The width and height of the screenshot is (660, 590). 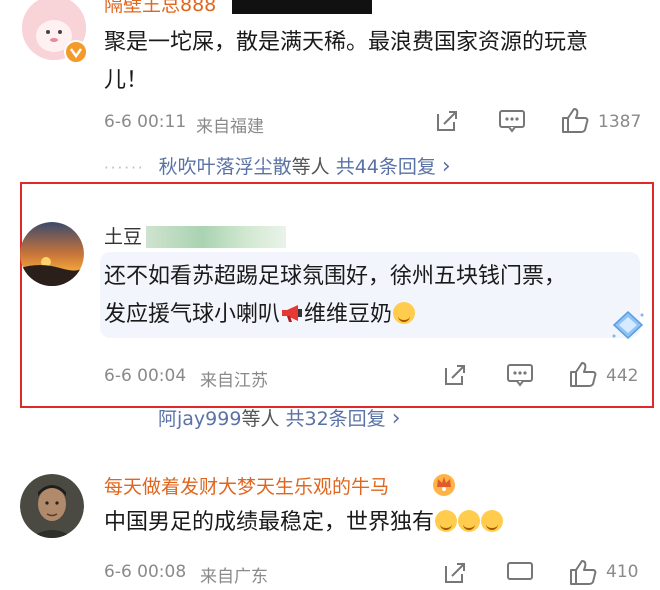 What do you see at coordinates (234, 381) in the screenshot?
I see `comment-location: 来自江苏` at bounding box center [234, 381].